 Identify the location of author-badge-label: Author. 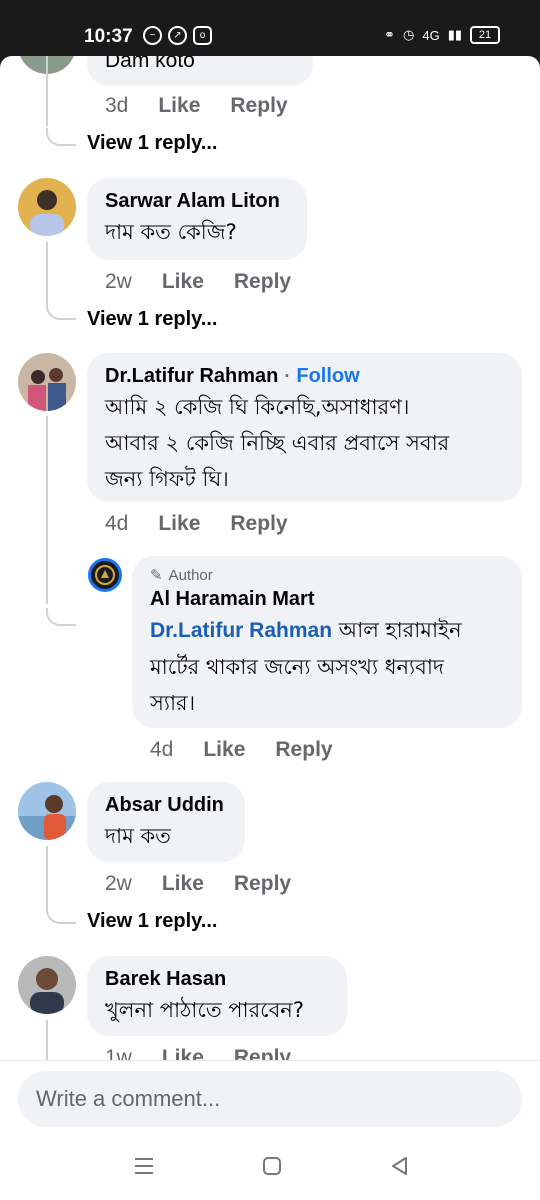
(190, 575).